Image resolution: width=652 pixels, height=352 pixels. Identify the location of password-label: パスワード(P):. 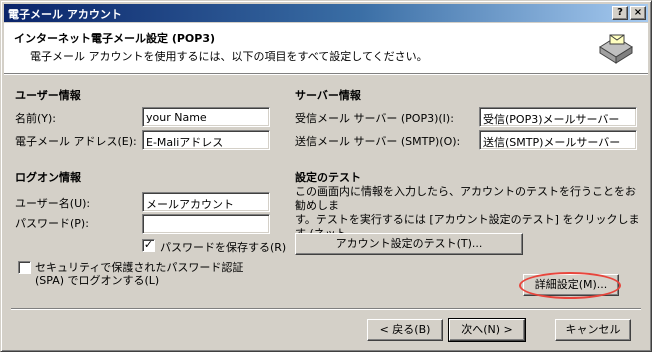
(52, 223).